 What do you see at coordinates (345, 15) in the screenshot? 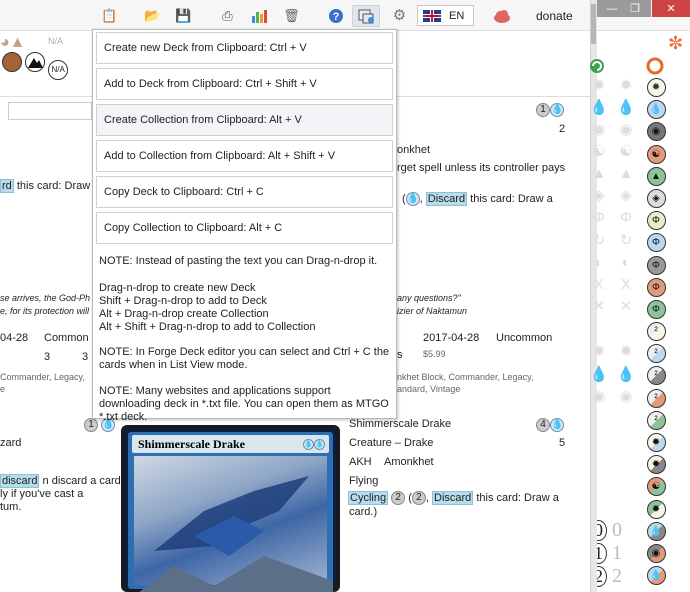
I see `top-toolbar: 📋 📂 💾 ⎙ 🗑 ? ⚙ EN donate — ❐ ✕` at bounding box center [345, 15].